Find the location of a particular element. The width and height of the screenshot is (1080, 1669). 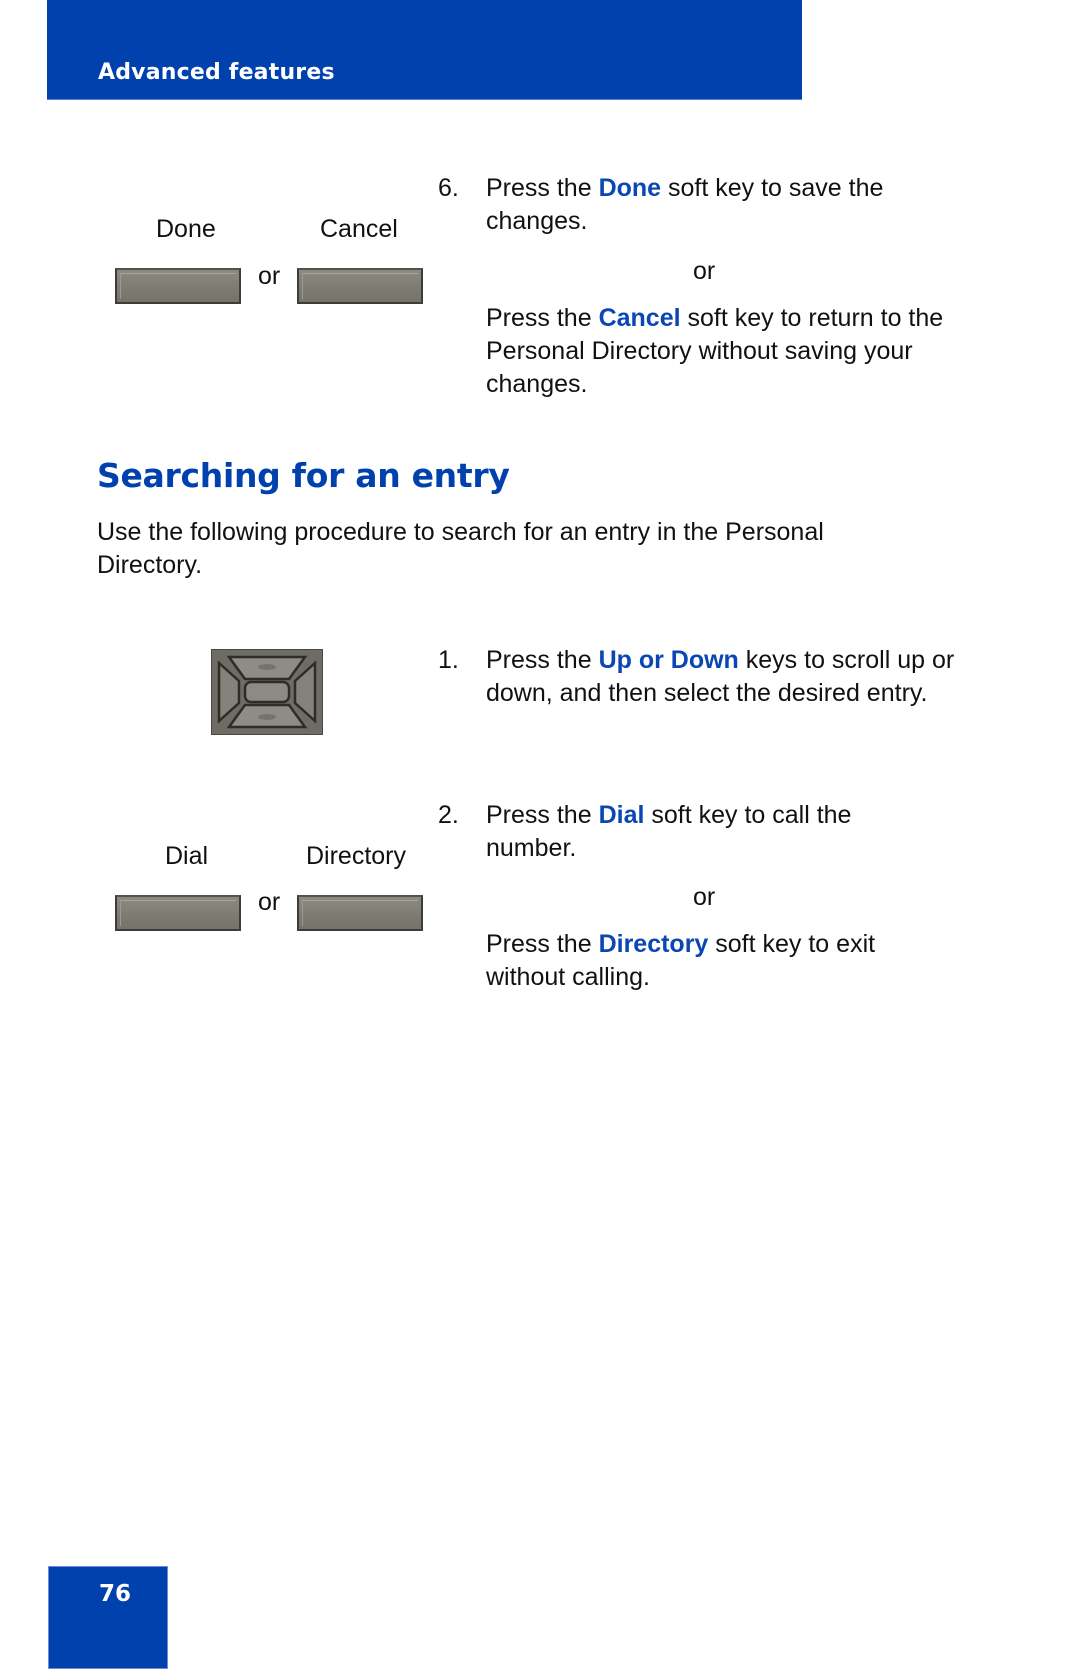

cancel-softkey is located at coordinates (360, 286).